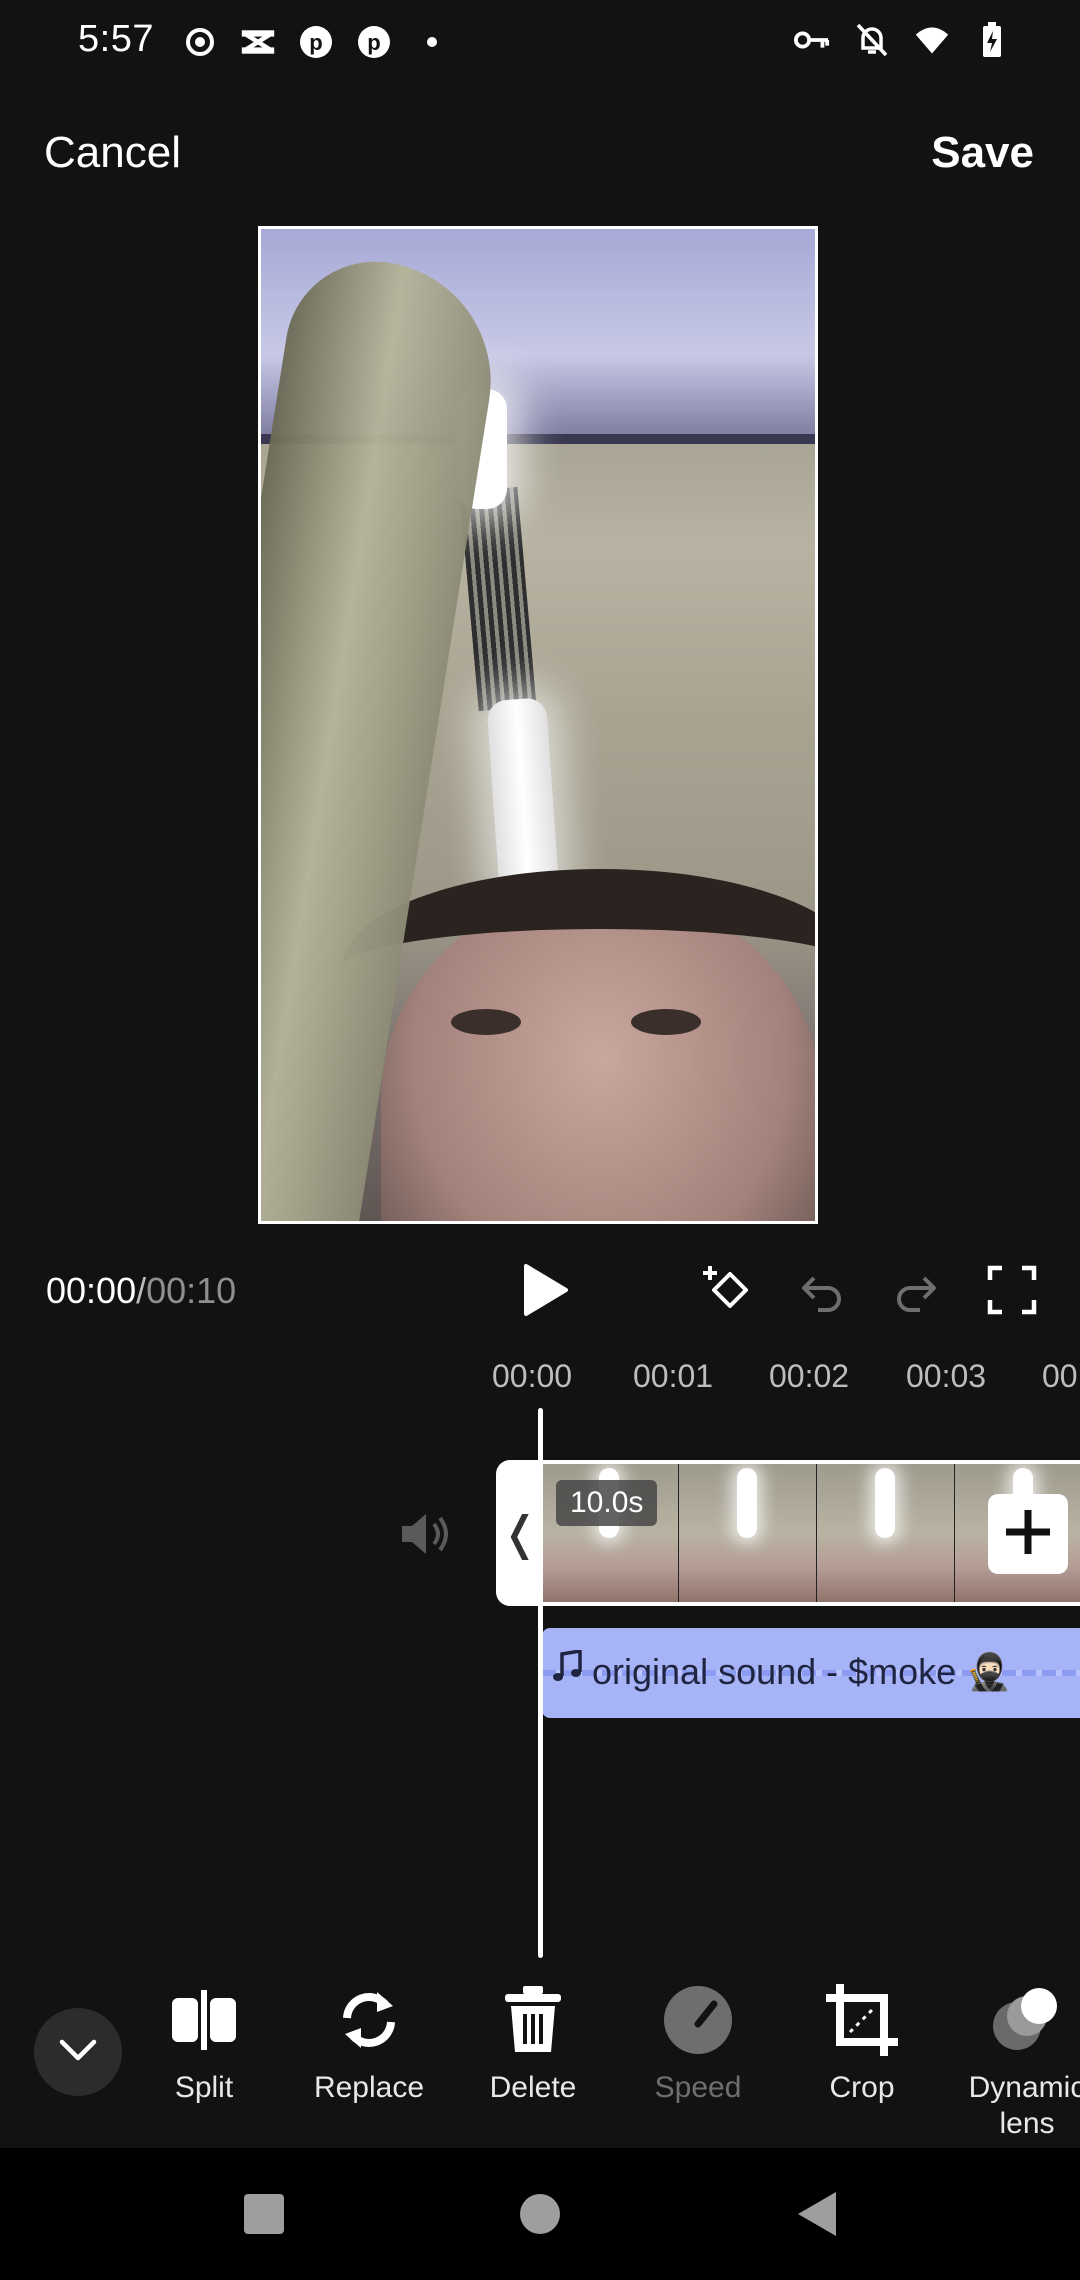  What do you see at coordinates (578, 969) in the screenshot?
I see `preview-scene-hair` at bounding box center [578, 969].